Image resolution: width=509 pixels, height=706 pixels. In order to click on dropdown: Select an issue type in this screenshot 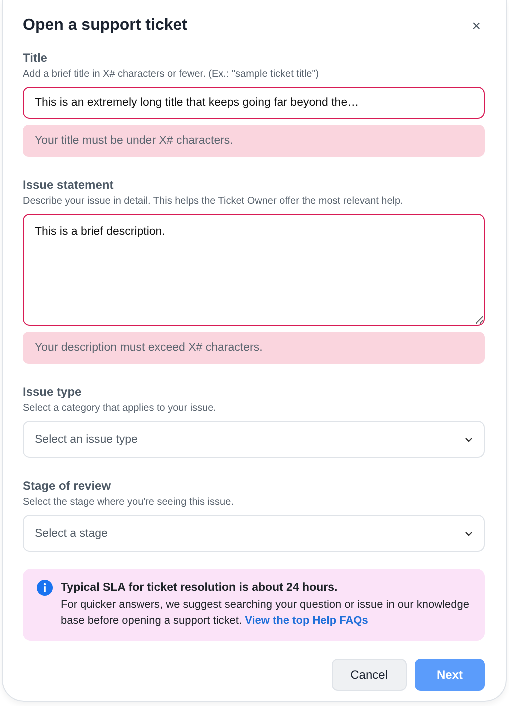, I will do `click(254, 439)`.